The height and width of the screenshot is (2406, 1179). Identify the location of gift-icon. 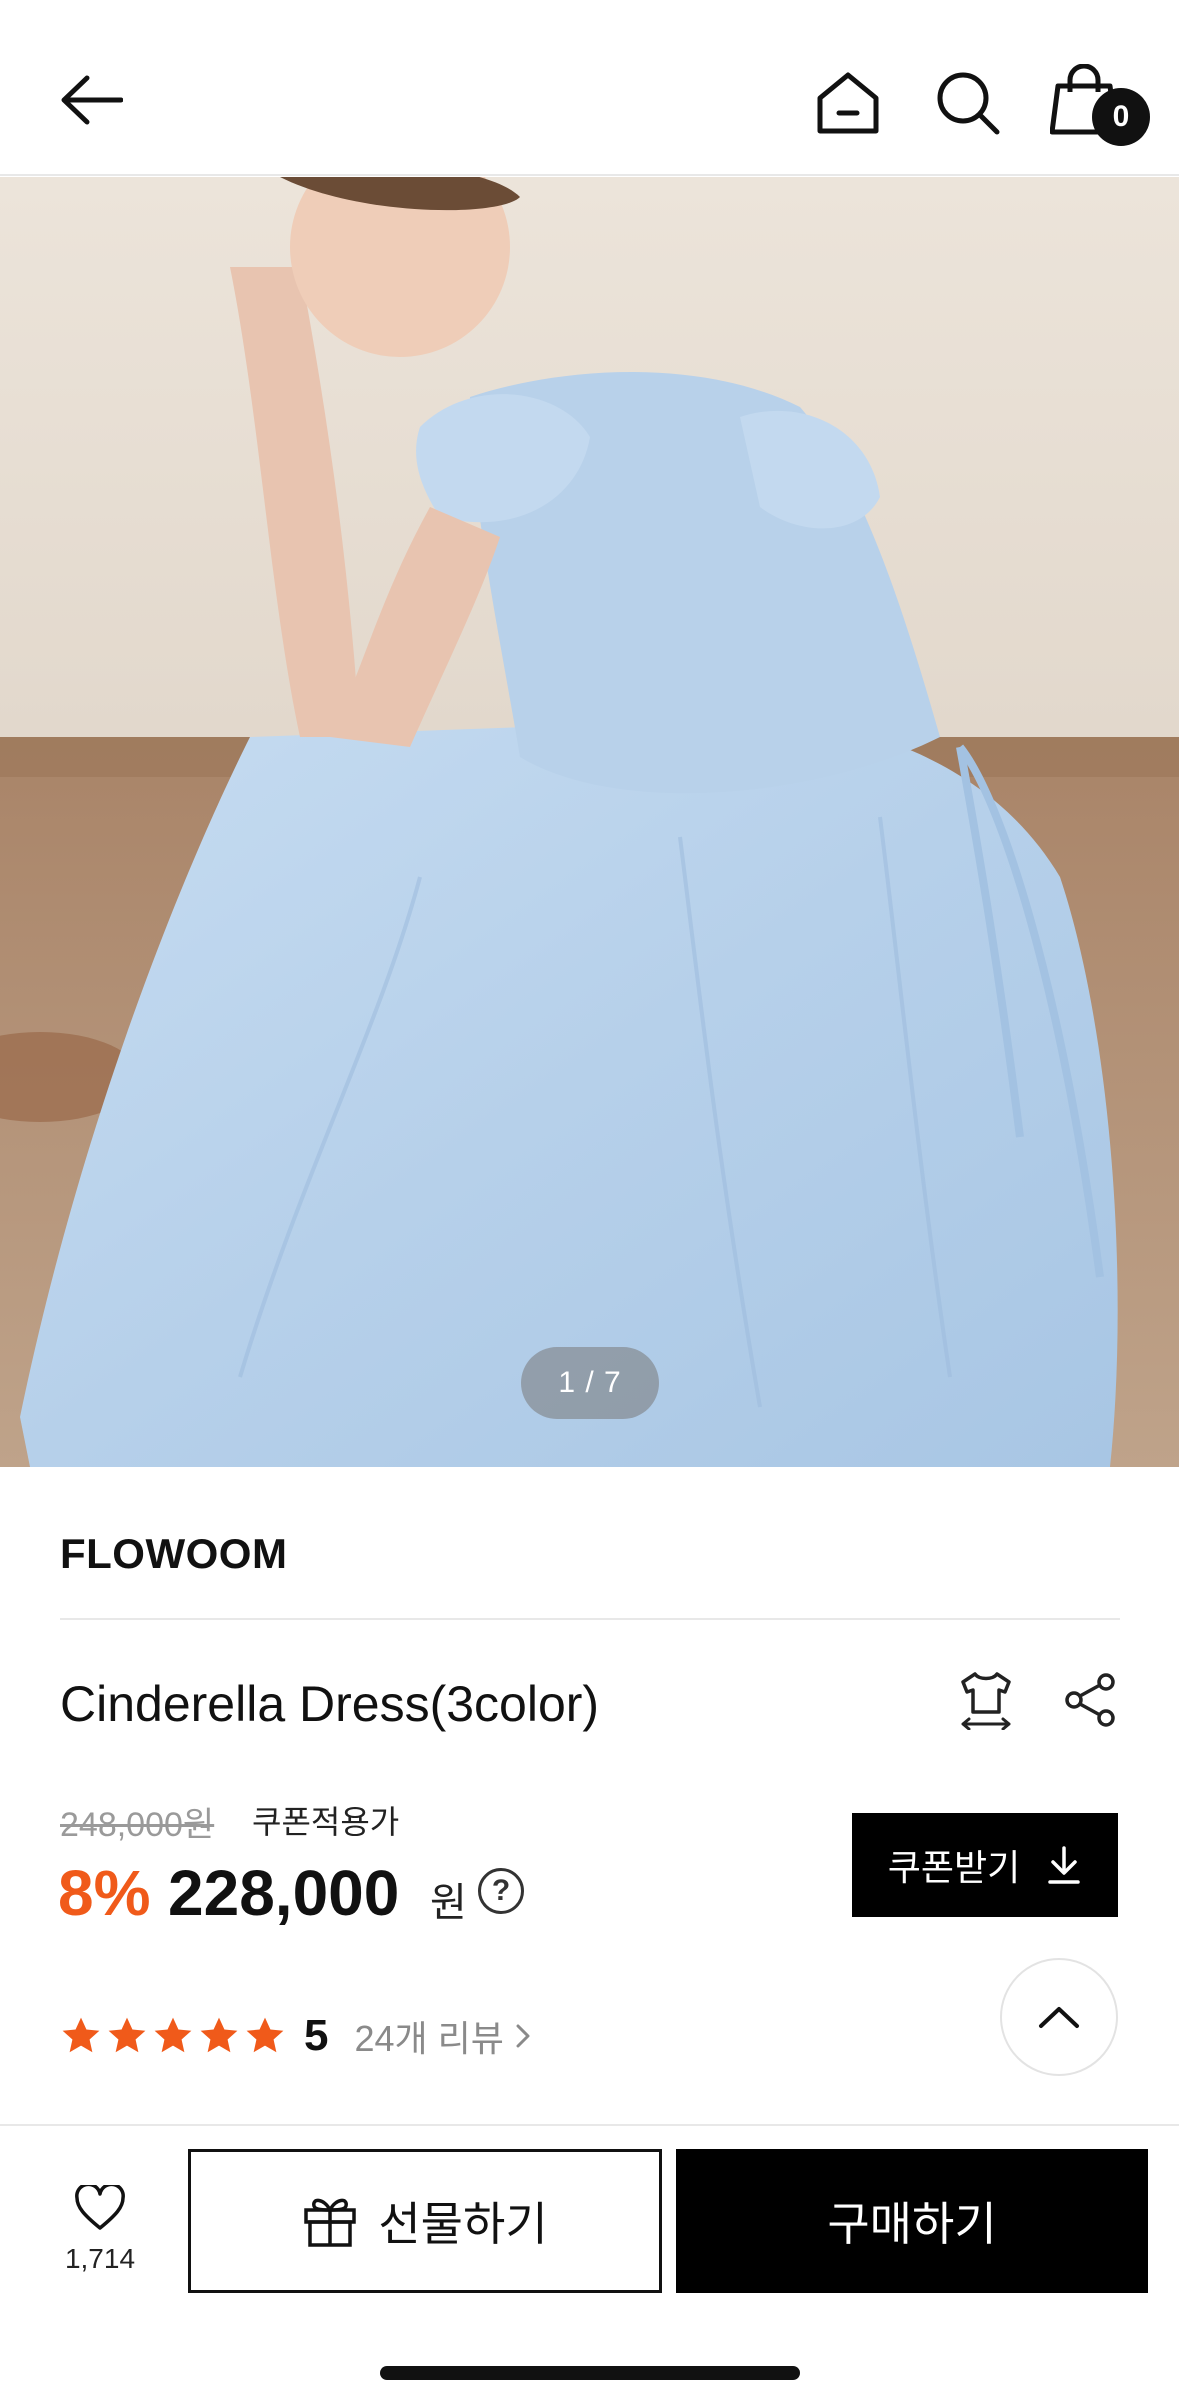
(330, 2222).